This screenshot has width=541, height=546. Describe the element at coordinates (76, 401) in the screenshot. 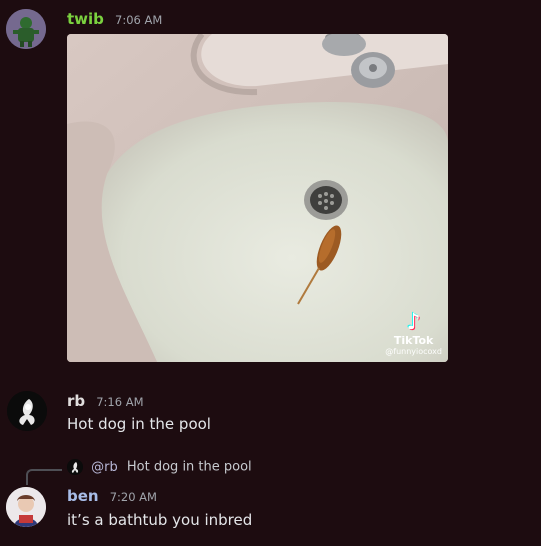

I see `username: rb` at that location.